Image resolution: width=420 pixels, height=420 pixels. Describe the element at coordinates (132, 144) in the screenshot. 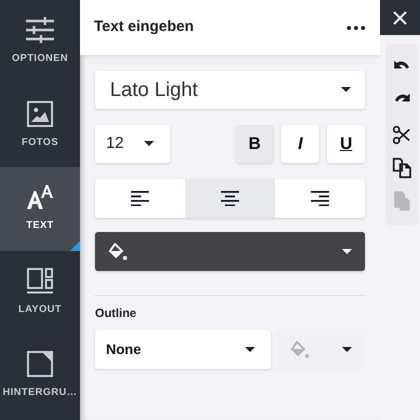

I see `font-size-dropdown: 12` at that location.